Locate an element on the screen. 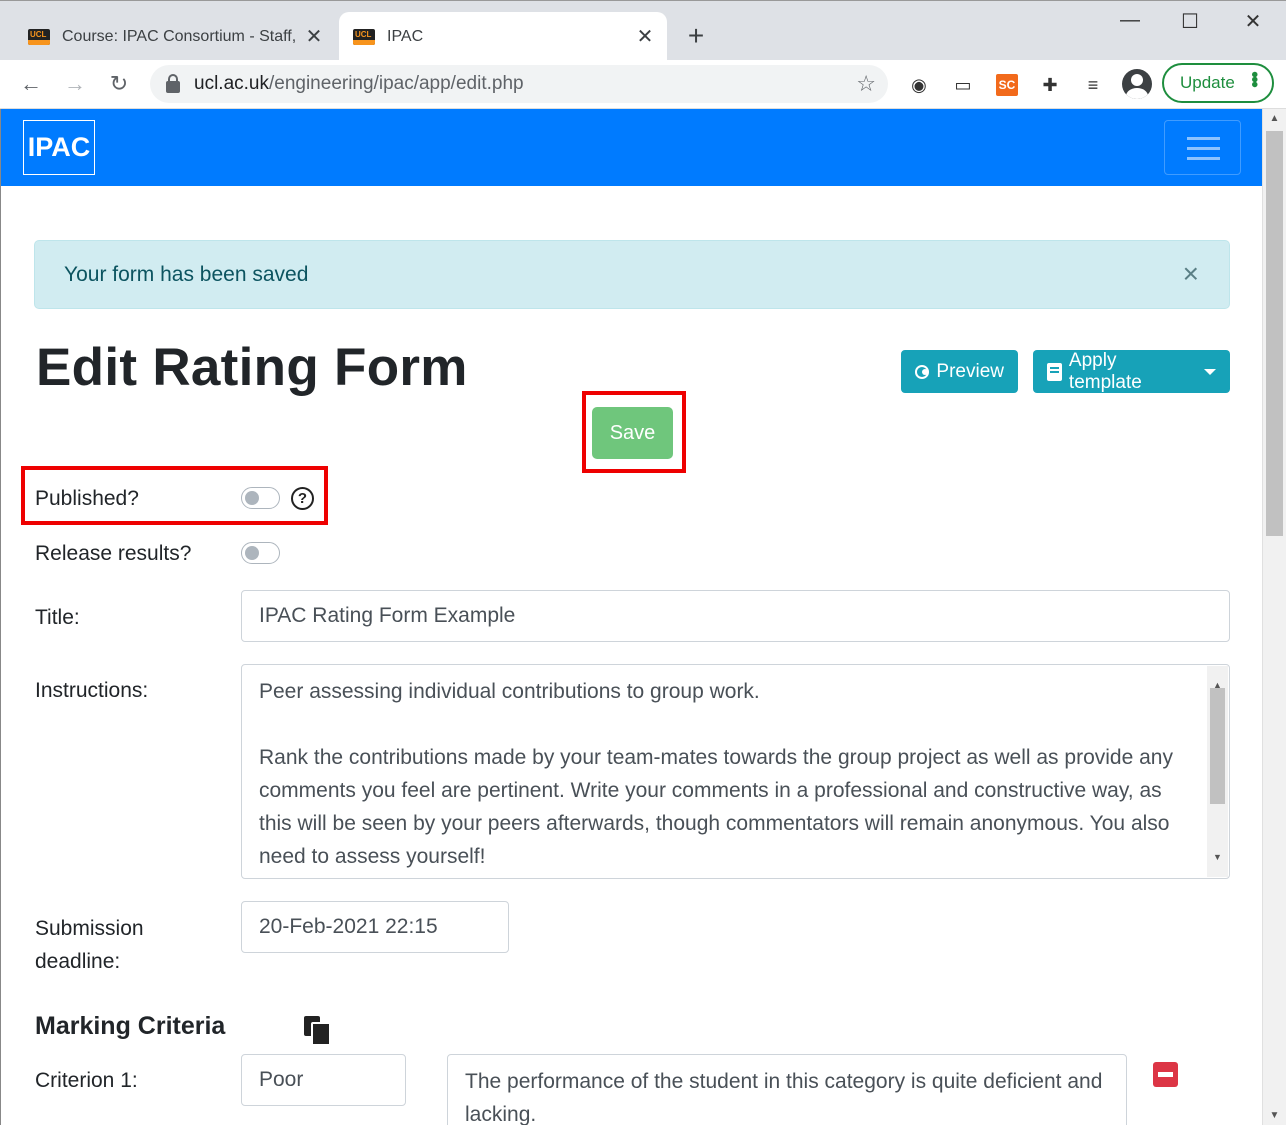 Image resolution: width=1286 pixels, height=1125 pixels. extension-sc-icon: SC is located at coordinates (1007, 85).